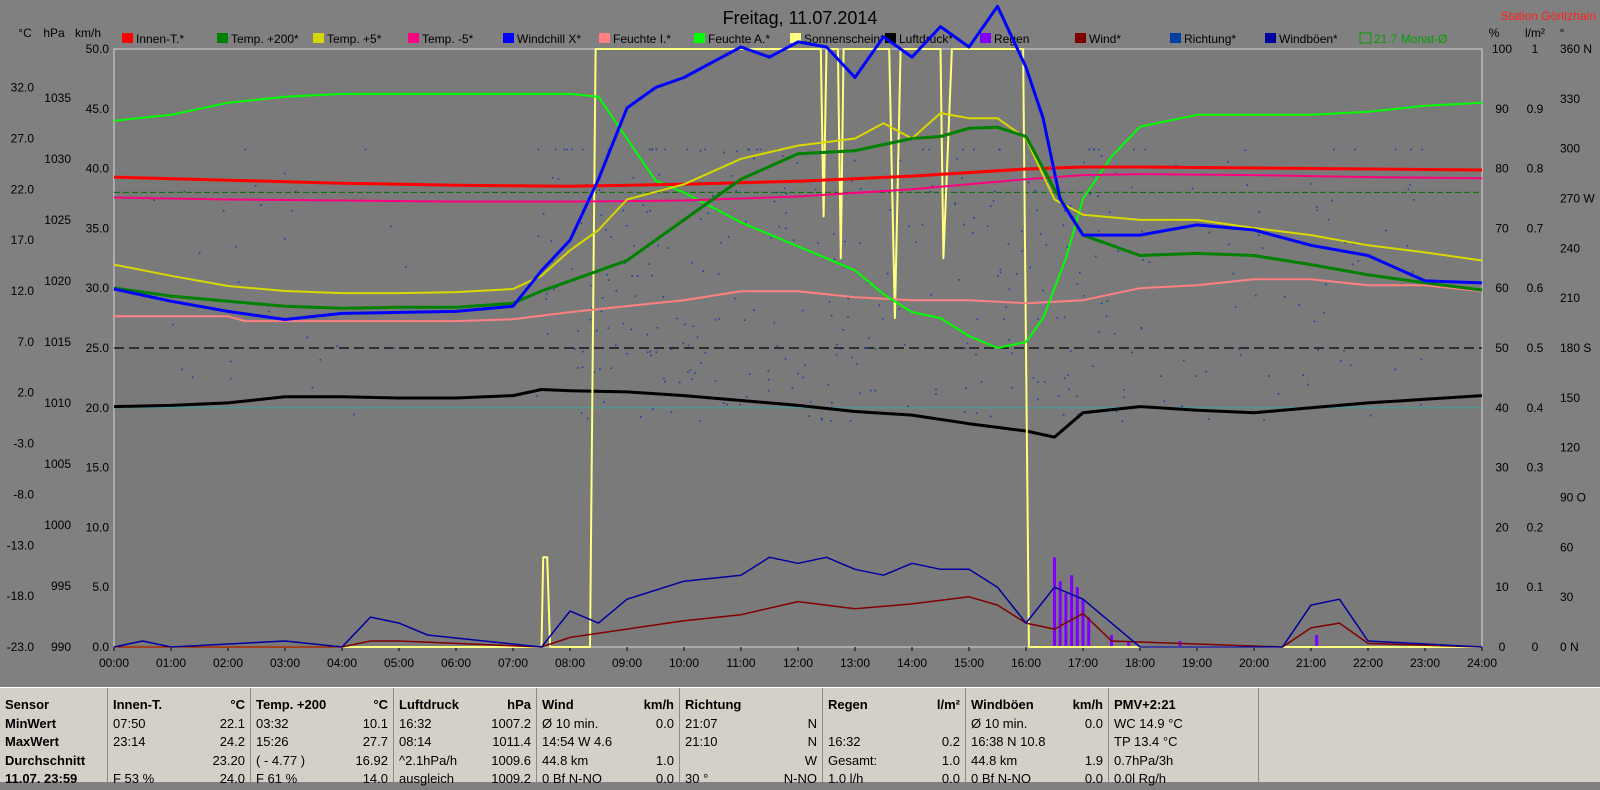  I want to click on stats-value: W, so click(810, 760).